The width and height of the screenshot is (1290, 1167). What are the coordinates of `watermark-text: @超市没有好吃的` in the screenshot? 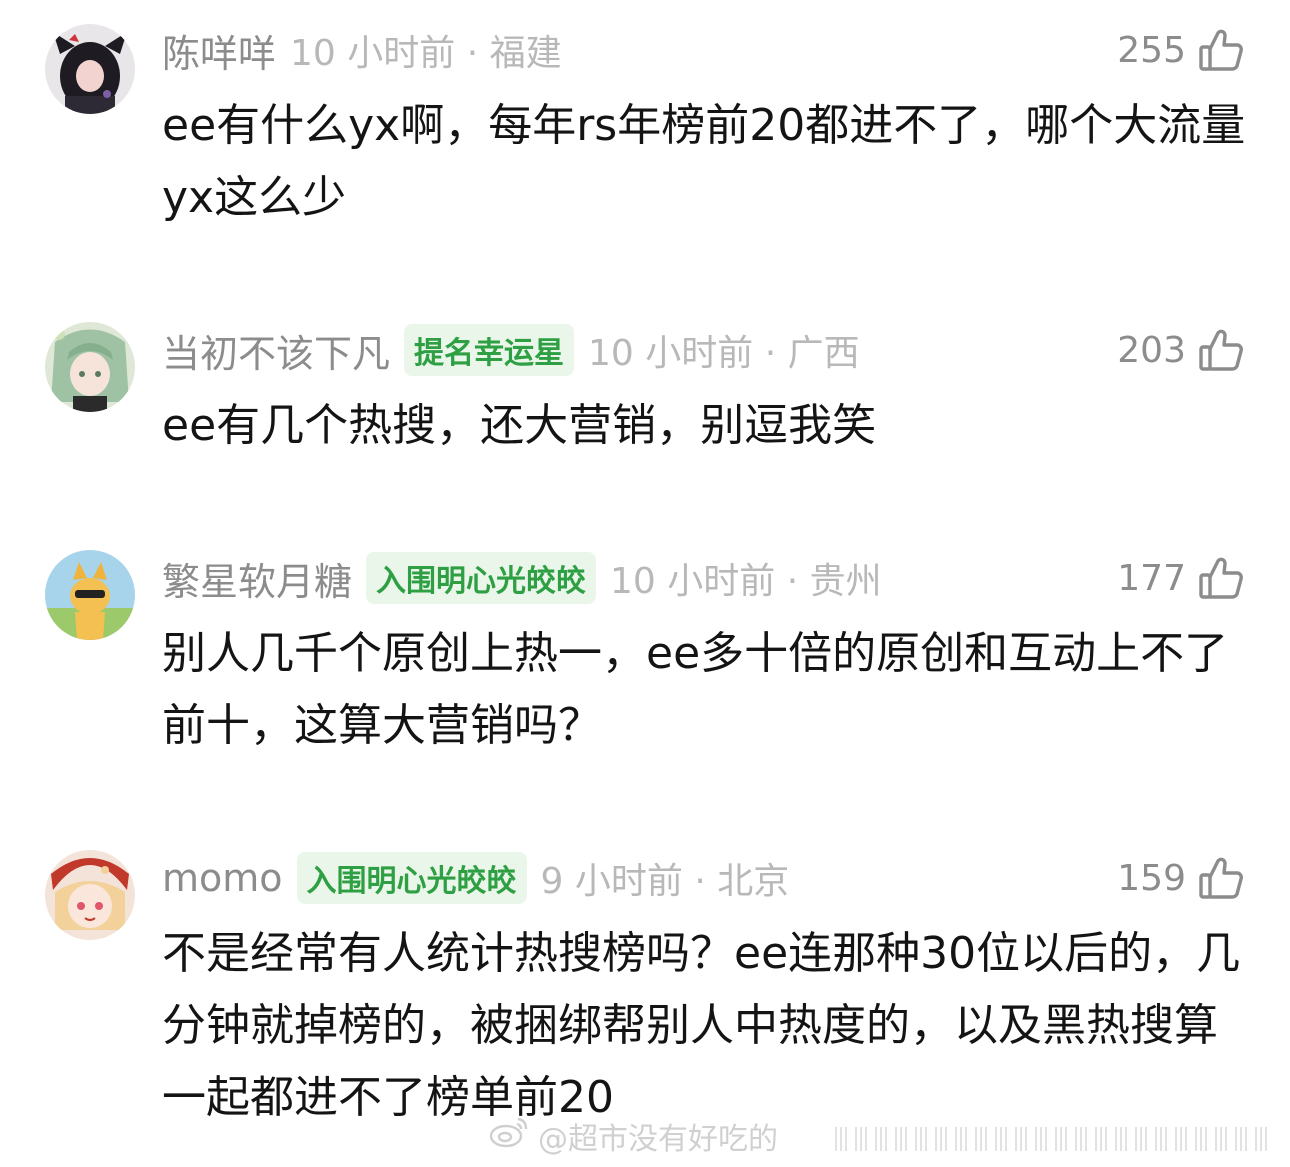 It's located at (658, 1139).